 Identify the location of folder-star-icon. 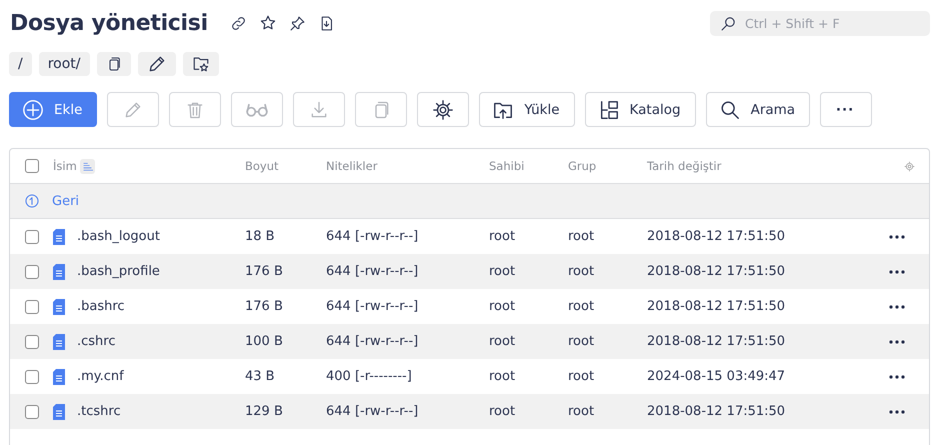
(201, 64).